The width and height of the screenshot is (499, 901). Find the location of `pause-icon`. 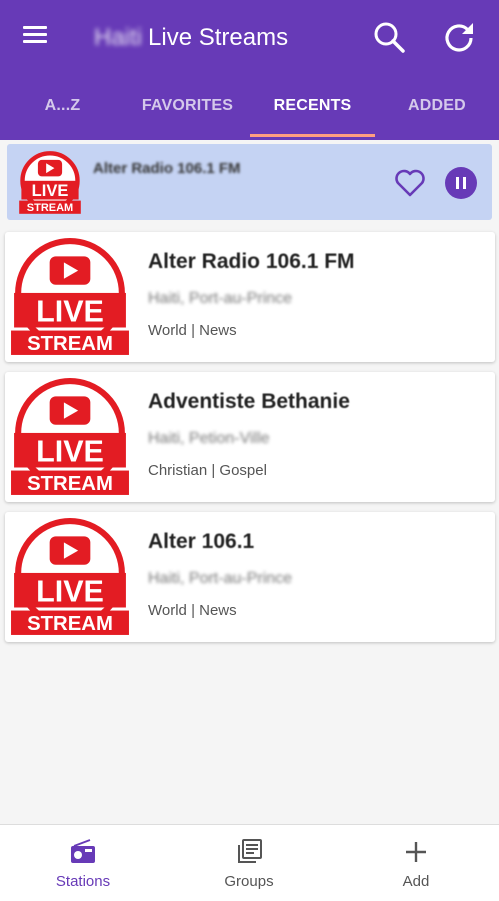

pause-icon is located at coordinates (457, 183).